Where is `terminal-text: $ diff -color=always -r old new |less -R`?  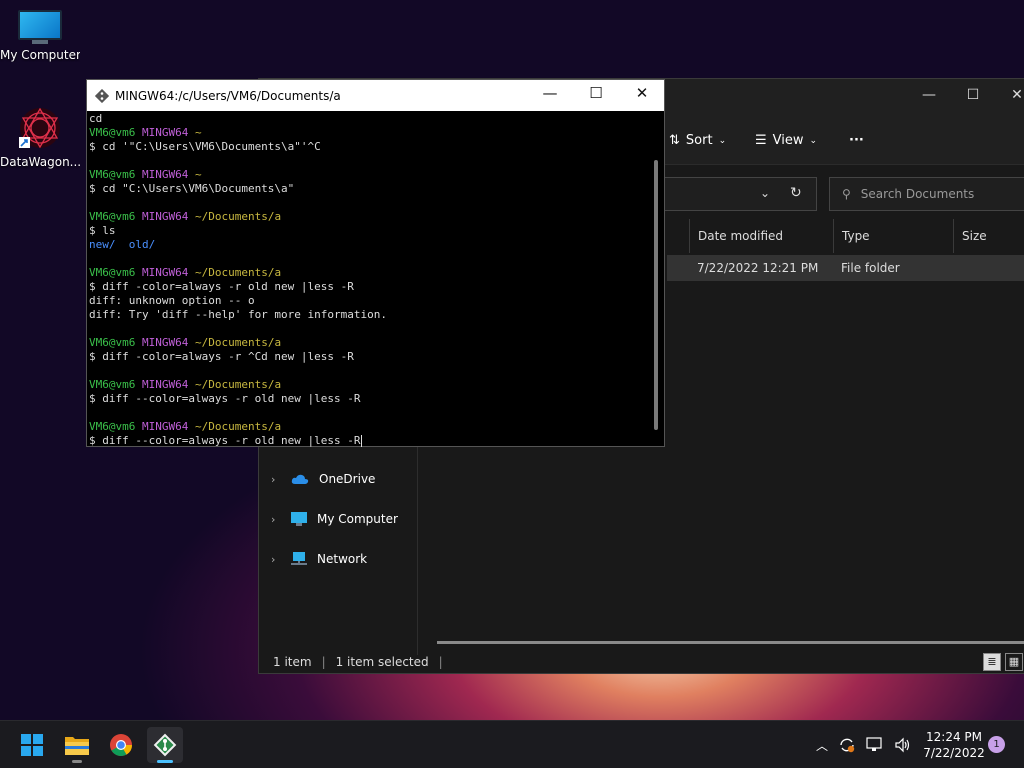
terminal-text: $ diff -color=always -r old new |less -R is located at coordinates (221, 286).